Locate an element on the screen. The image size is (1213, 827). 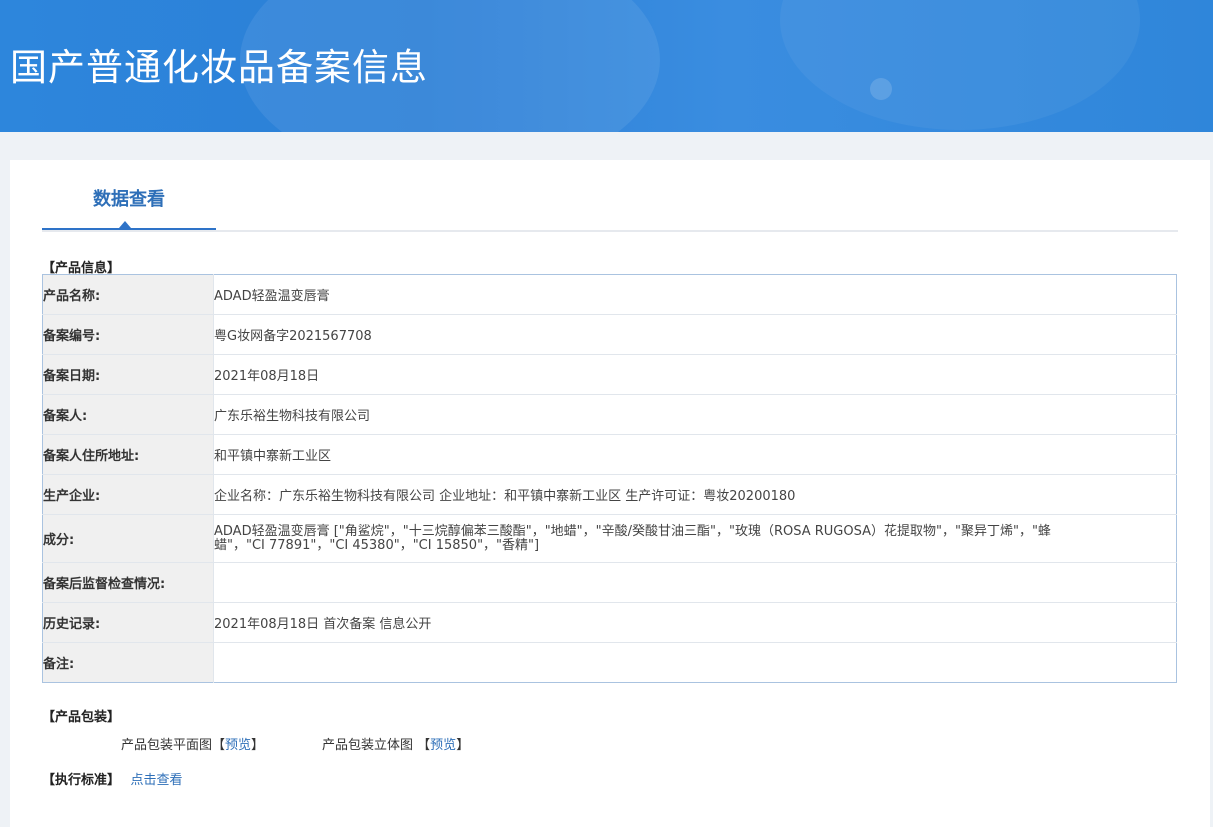
packaging-flat: 产品包装平面图【预览】 is located at coordinates (192, 743).